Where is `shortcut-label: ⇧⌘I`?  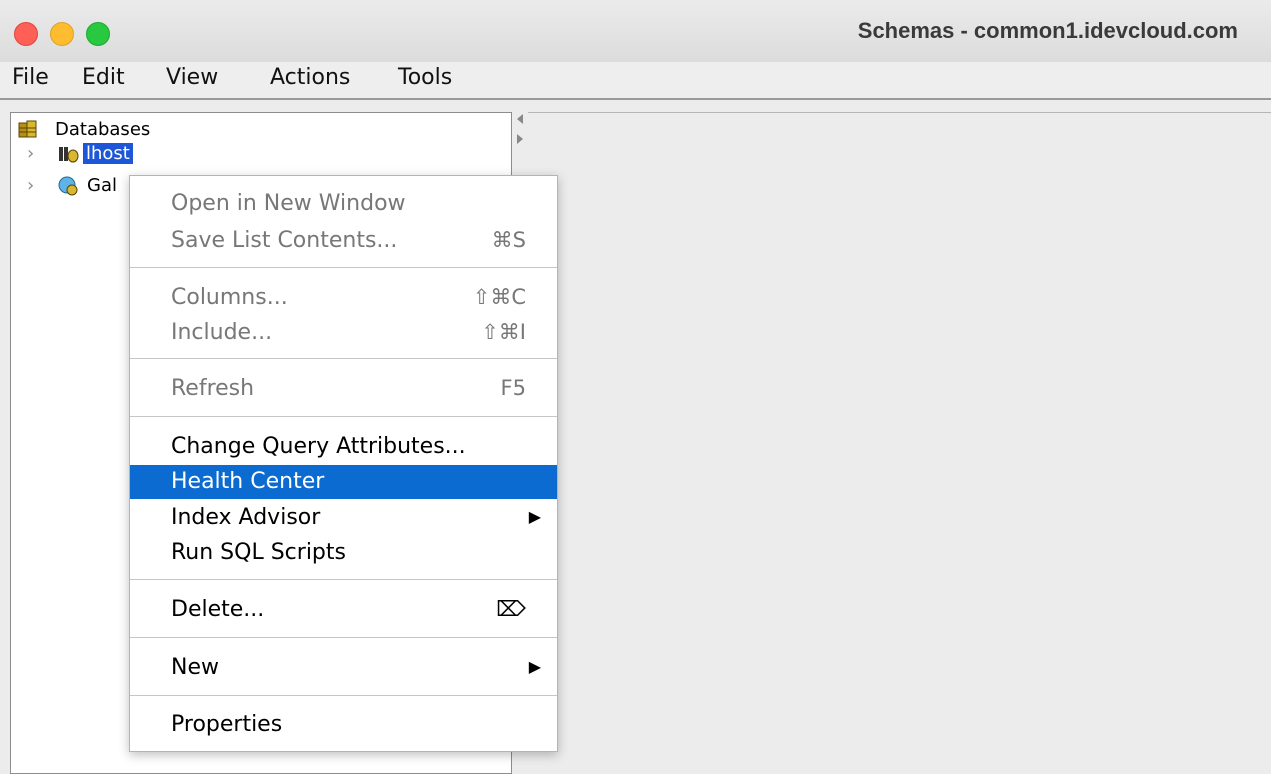 shortcut-label: ⇧⌘I is located at coordinates (503, 332).